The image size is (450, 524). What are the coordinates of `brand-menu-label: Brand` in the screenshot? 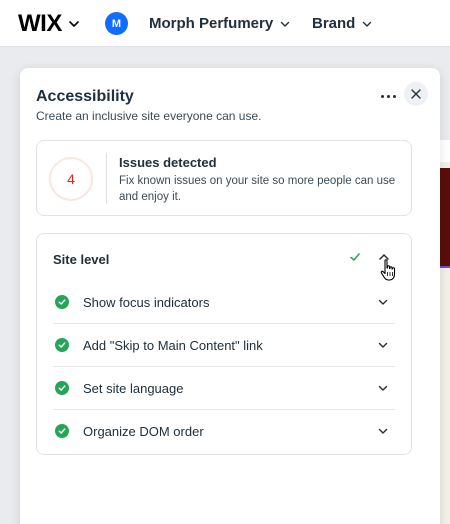 It's located at (334, 23).